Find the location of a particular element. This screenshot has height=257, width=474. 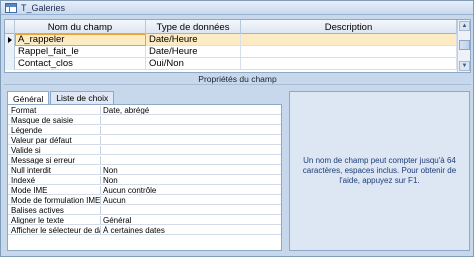

scroll-down-icon: ▼ is located at coordinates (464, 66).